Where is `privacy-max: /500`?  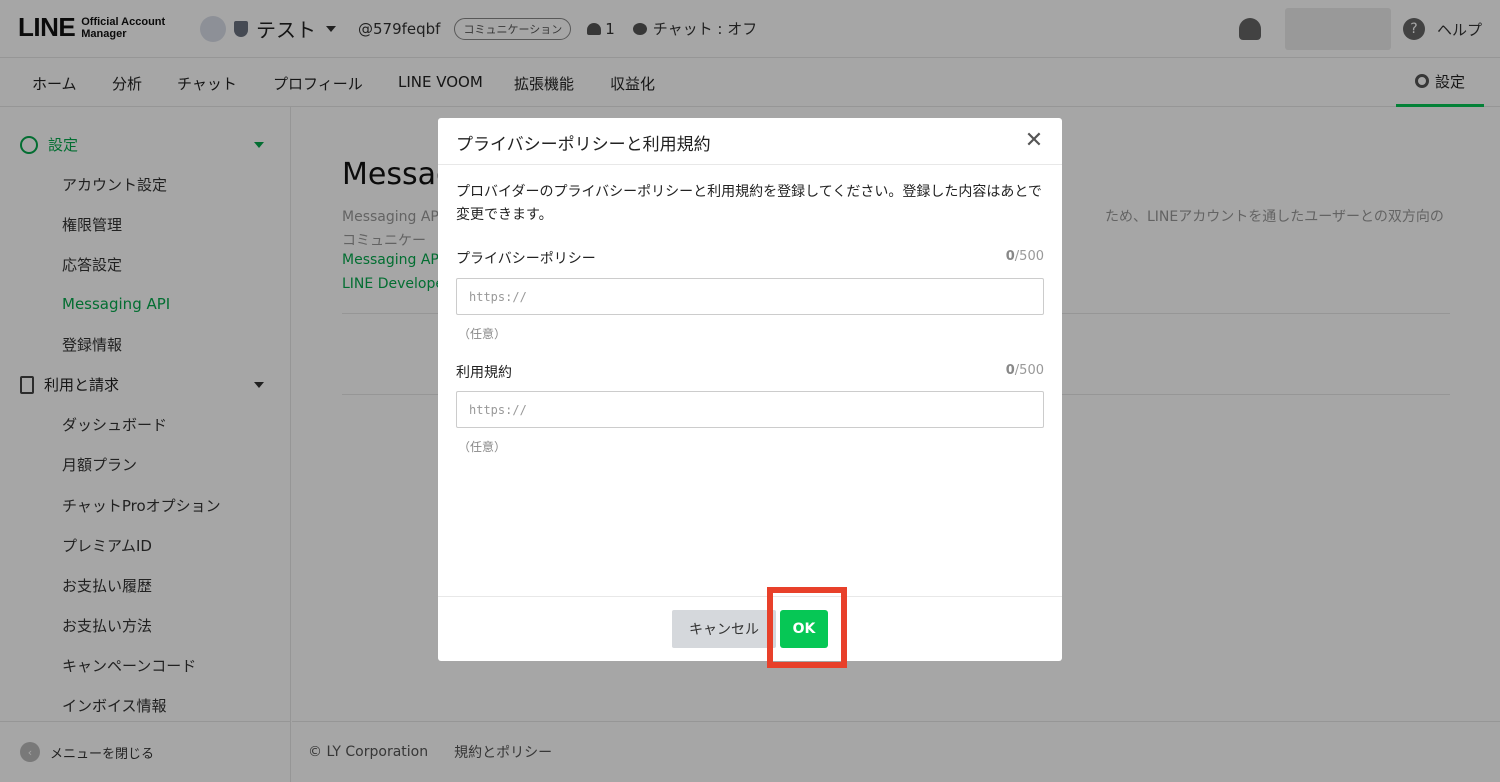
privacy-max: /500 is located at coordinates (1029, 256).